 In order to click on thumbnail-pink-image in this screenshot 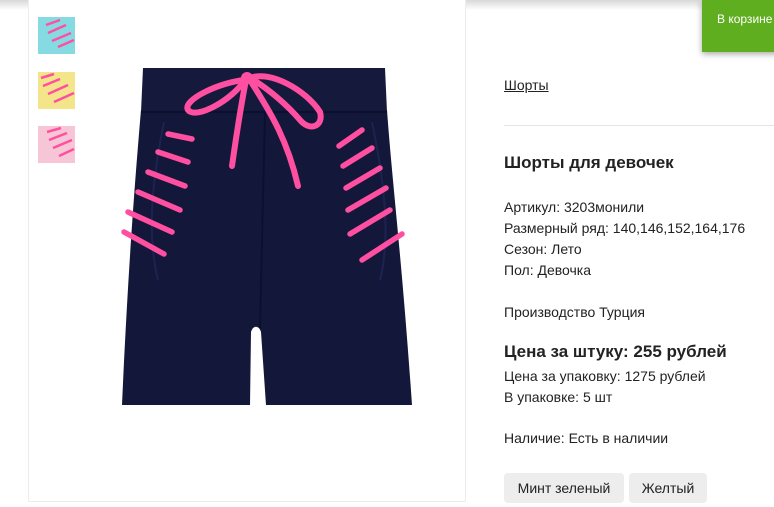, I will do `click(56, 144)`.